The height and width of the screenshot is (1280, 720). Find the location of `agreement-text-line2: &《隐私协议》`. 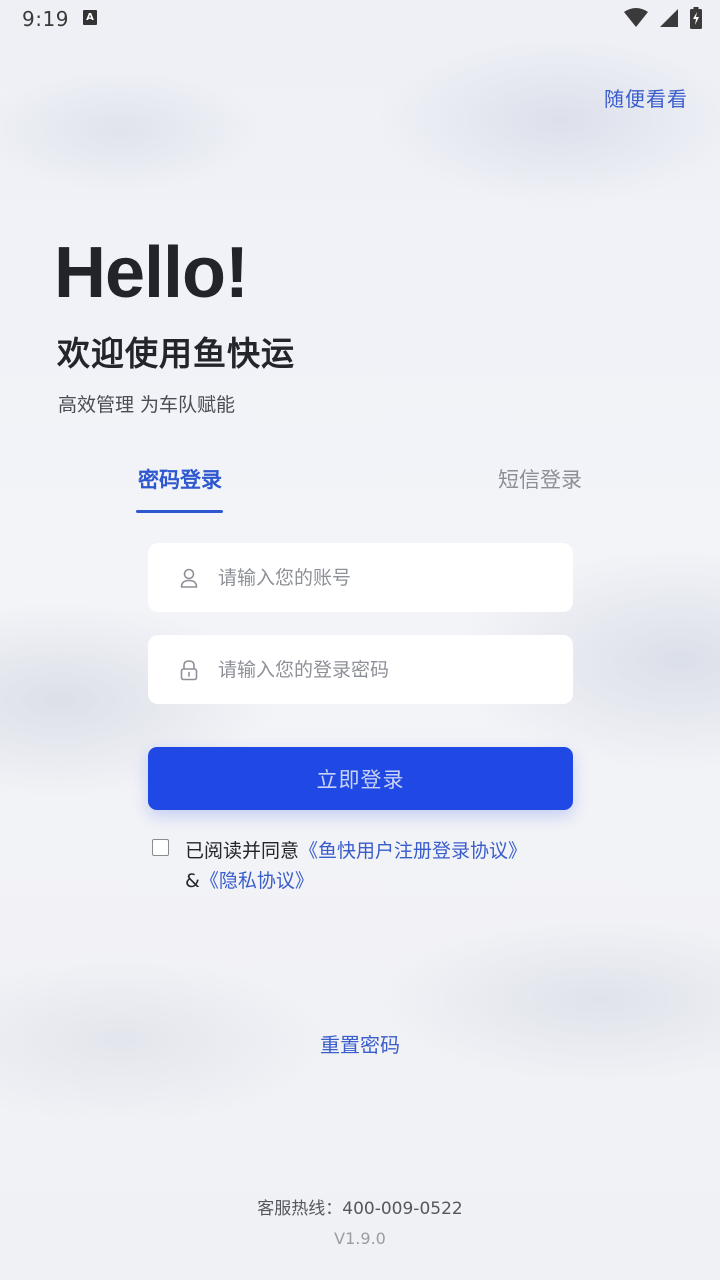

agreement-text-line2: &《隐私协议》 is located at coordinates (249, 879).